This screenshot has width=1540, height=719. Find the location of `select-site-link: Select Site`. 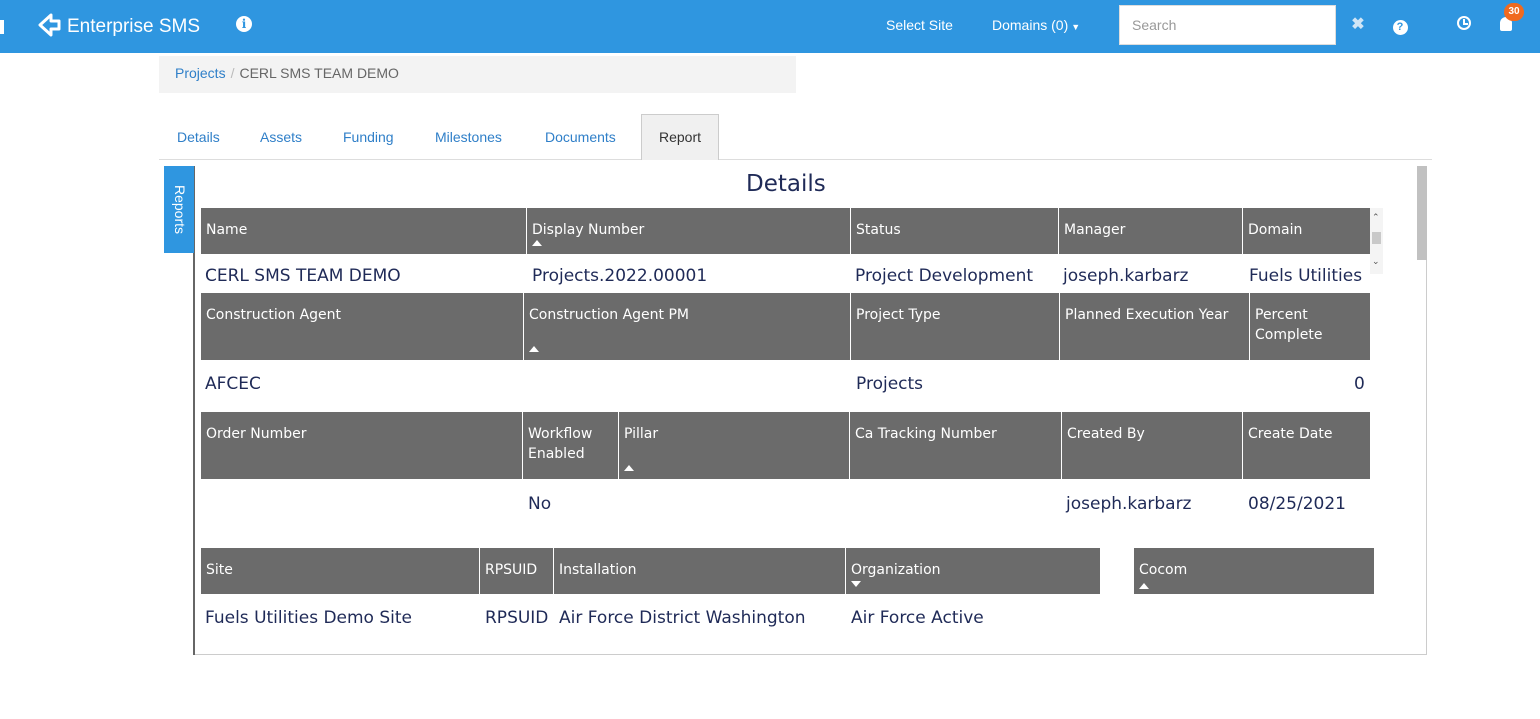

select-site-link: Select Site is located at coordinates (919, 25).